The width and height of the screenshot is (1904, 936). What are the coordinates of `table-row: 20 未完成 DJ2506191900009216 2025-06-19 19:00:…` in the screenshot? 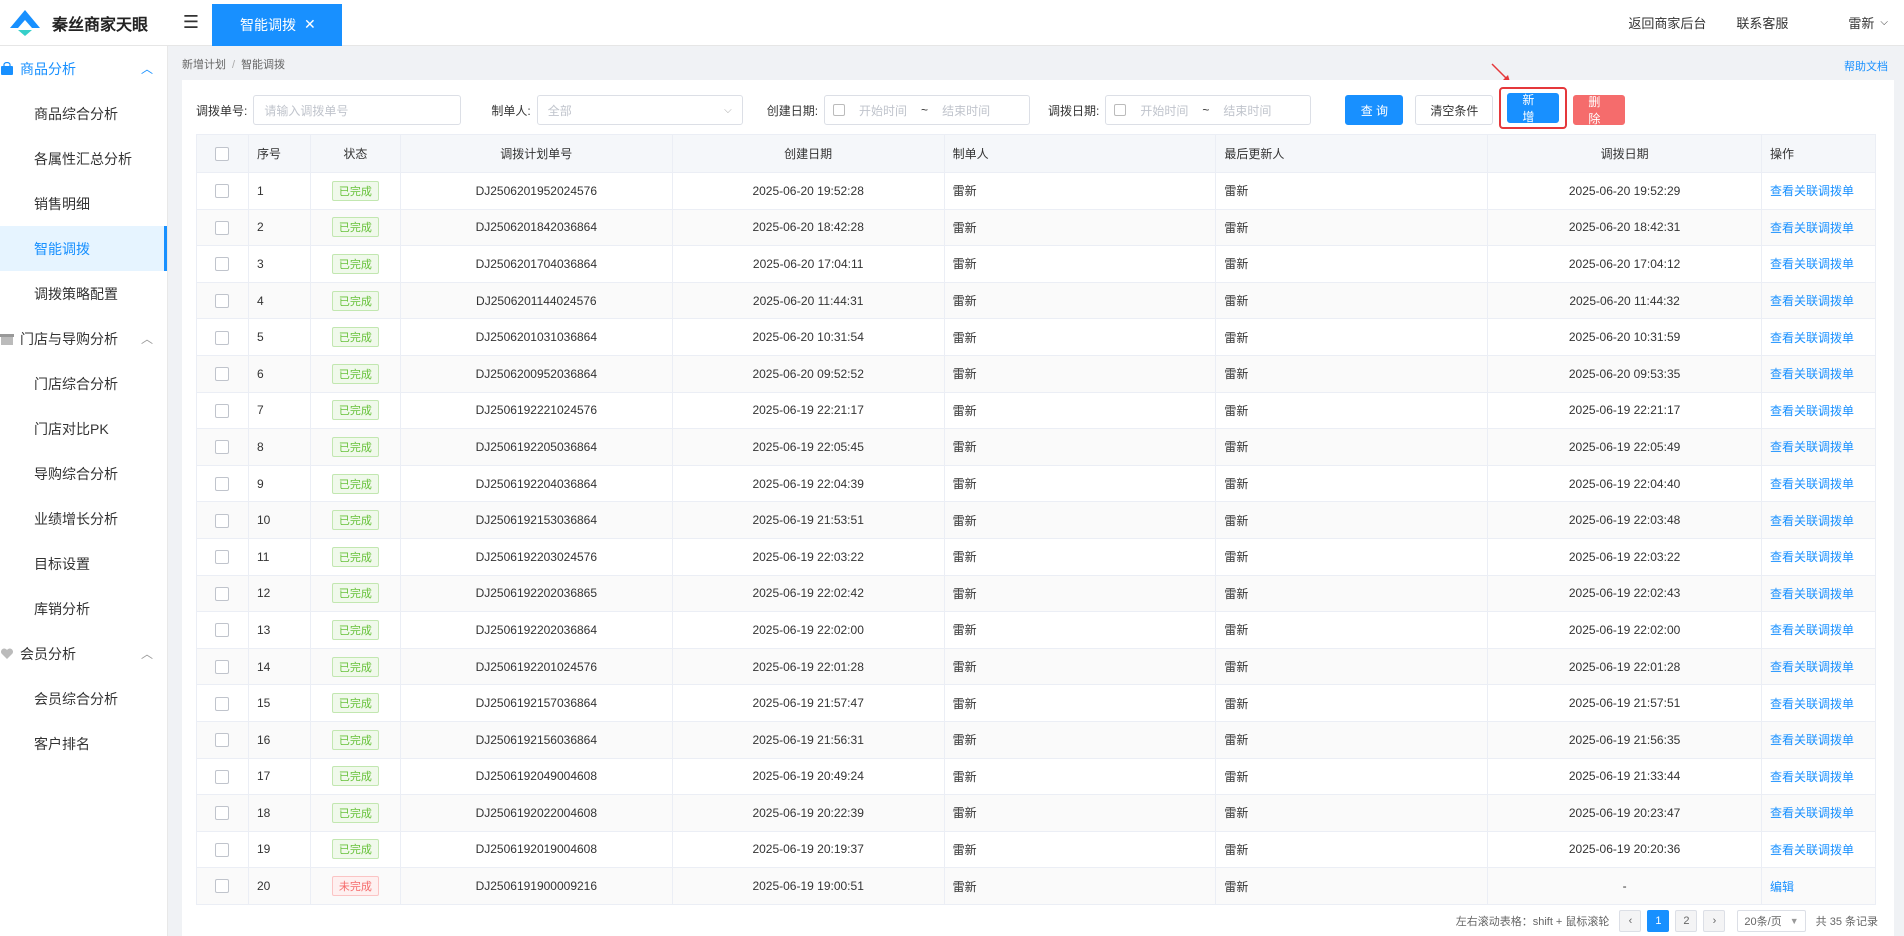 It's located at (1036, 886).